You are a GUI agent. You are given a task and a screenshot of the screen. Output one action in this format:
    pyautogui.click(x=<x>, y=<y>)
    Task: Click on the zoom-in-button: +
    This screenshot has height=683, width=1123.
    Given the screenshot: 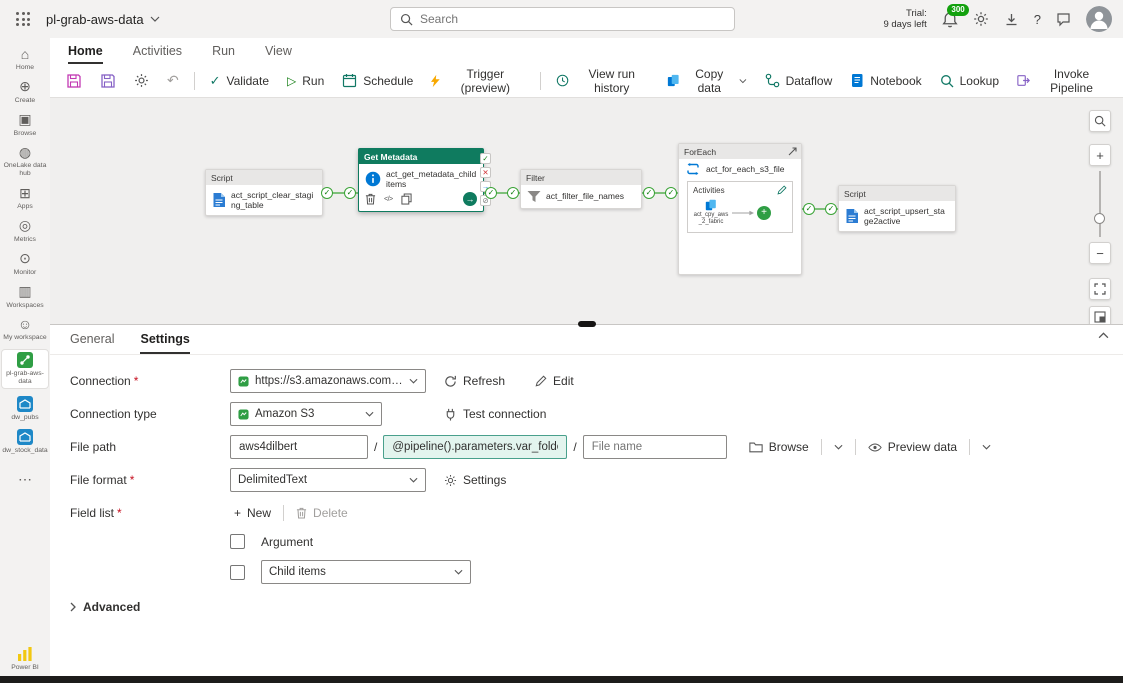 What is the action you would take?
    pyautogui.click(x=1100, y=155)
    